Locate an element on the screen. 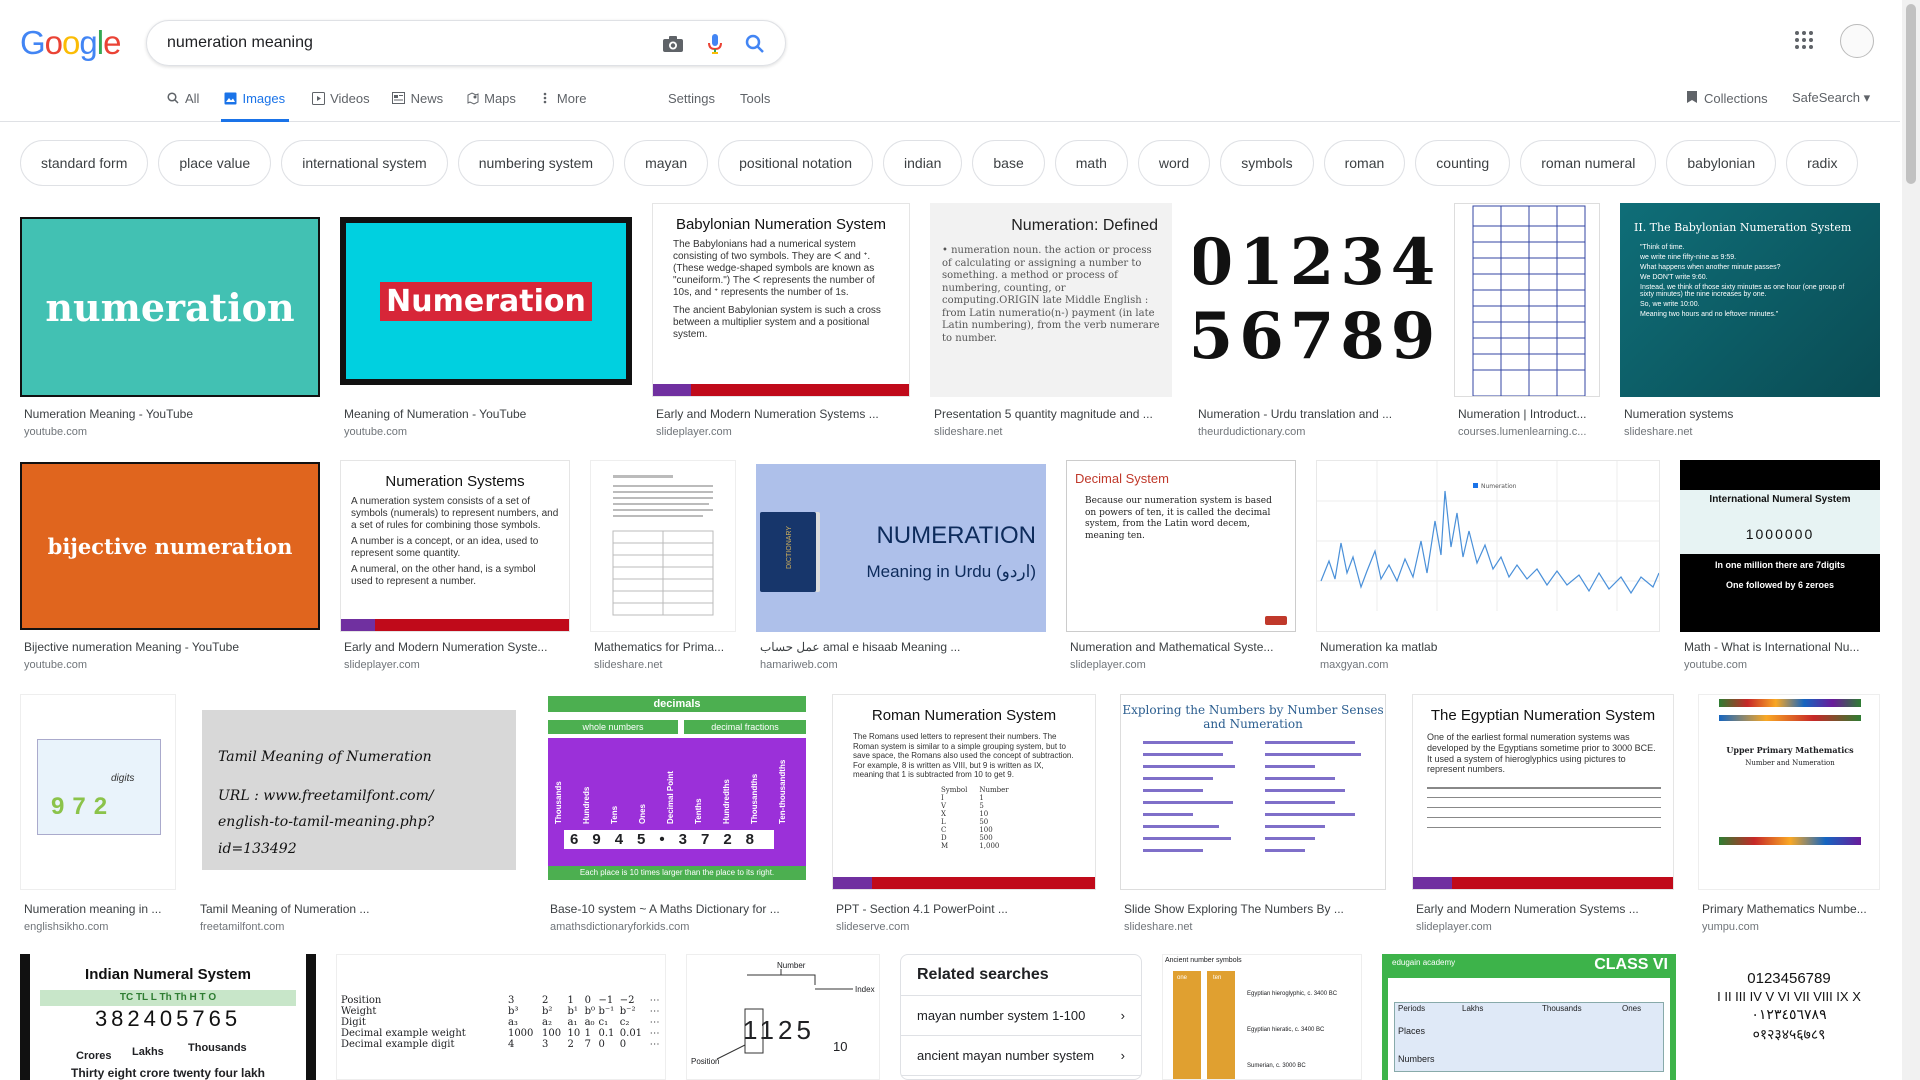 This screenshot has height=1080, width=1920. result-source: amathsdictionaryforkids.com is located at coordinates (679, 927).